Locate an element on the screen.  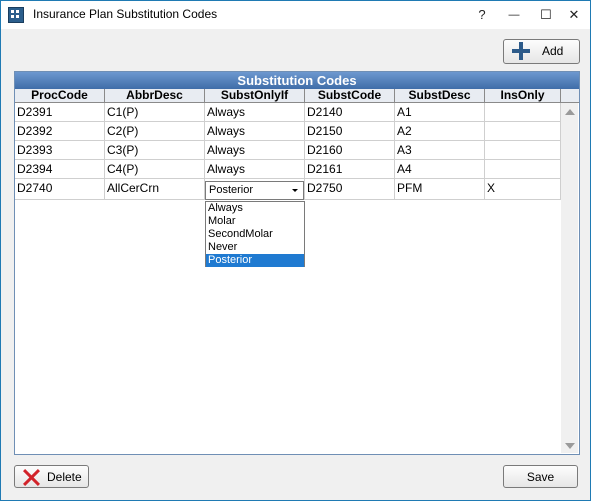
dropdown-option-secondmolar: SecondMolar is located at coordinates (255, 234).